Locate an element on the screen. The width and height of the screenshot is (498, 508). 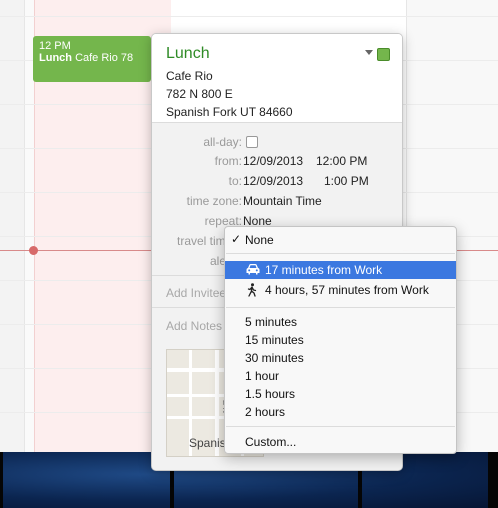
menu-item-1-hour: 1 hour is located at coordinates (340, 376).